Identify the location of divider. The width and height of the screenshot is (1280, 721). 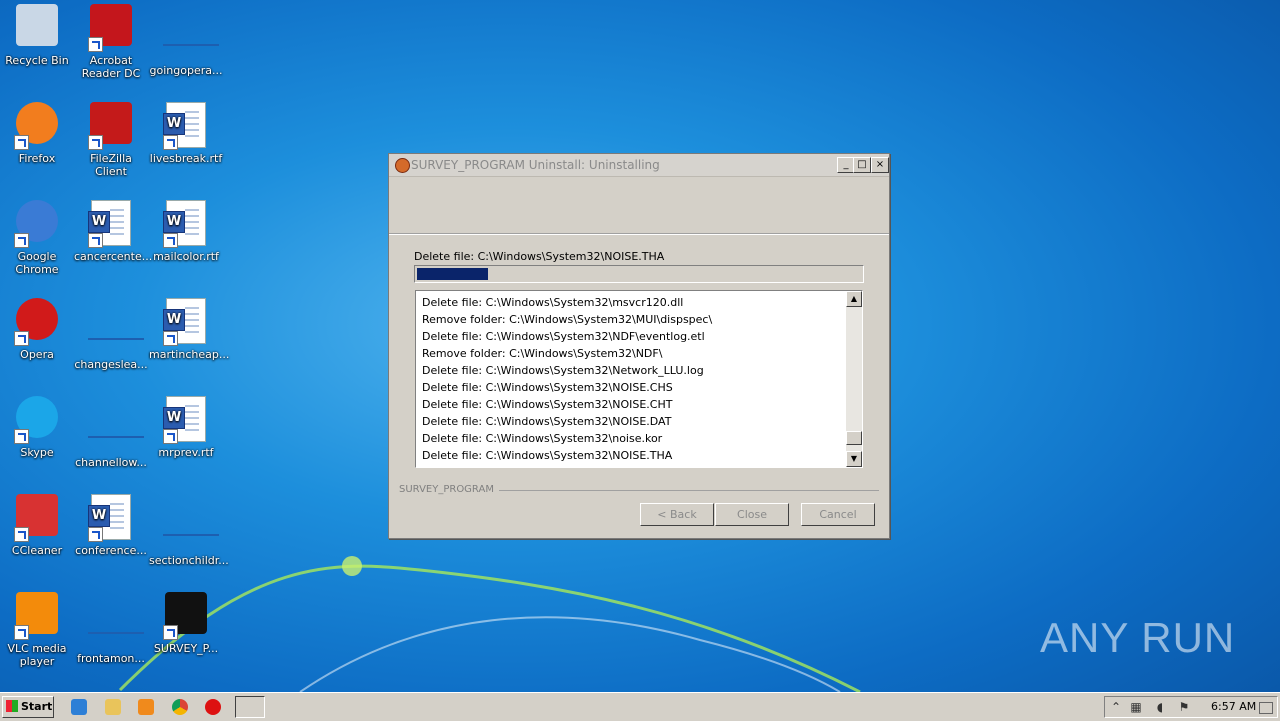
(689, 490).